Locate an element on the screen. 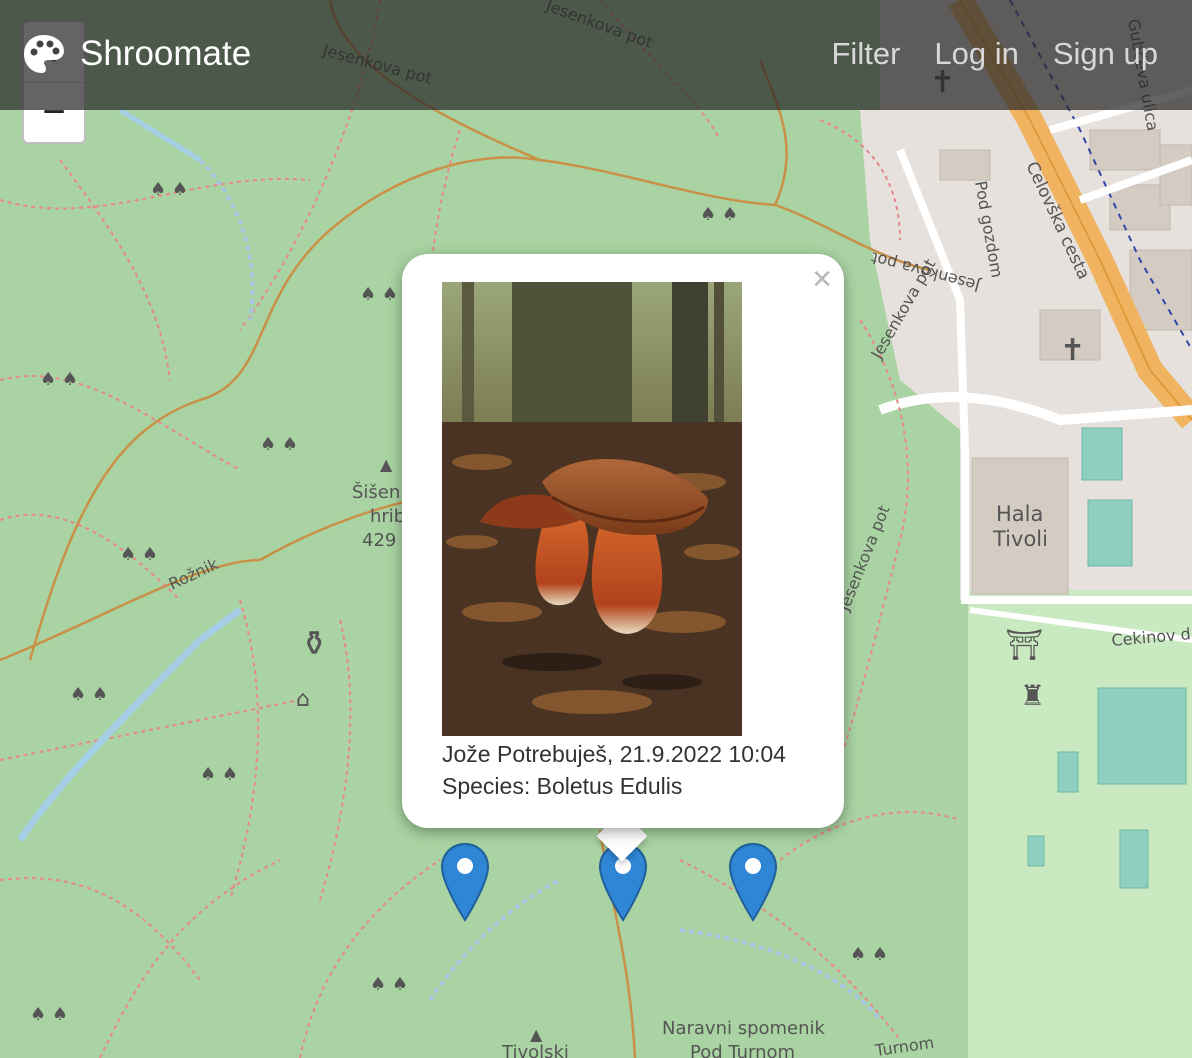 This screenshot has height=1058, width=1192. signup-link: Sign up is located at coordinates (1105, 54).